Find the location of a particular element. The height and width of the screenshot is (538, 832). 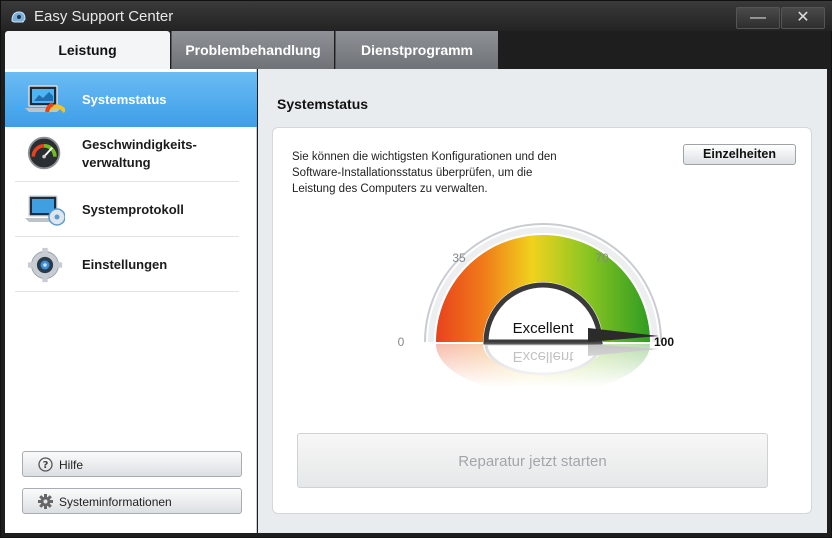

gauge-status-text: Excellent is located at coordinates (544, 328).